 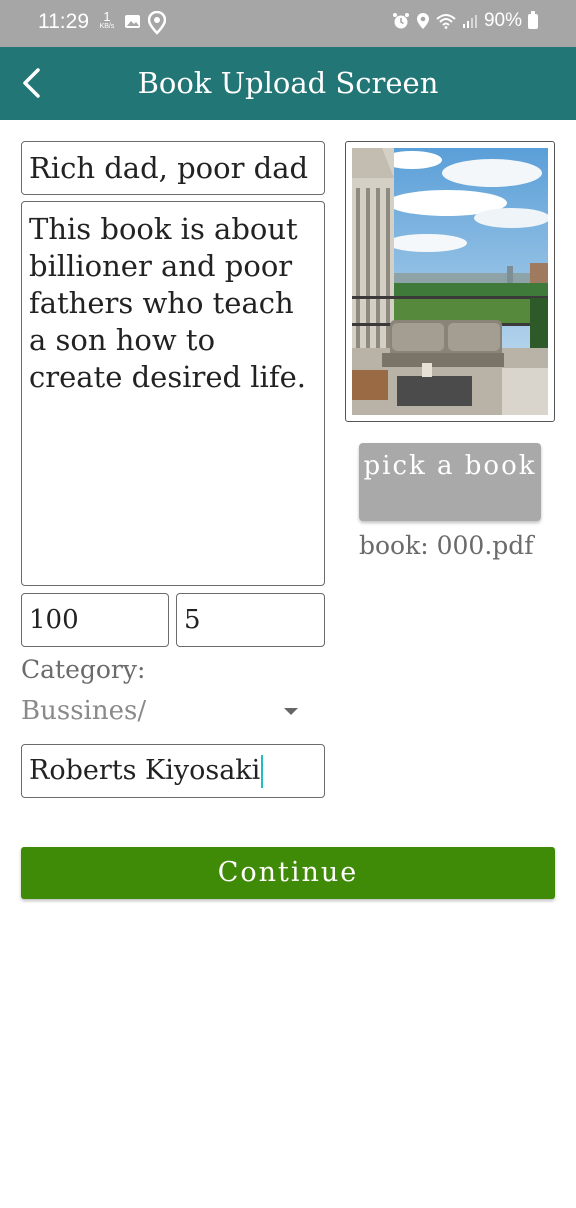 I want to click on author-input: Roberts Kiyosaki, so click(x=173, y=771).